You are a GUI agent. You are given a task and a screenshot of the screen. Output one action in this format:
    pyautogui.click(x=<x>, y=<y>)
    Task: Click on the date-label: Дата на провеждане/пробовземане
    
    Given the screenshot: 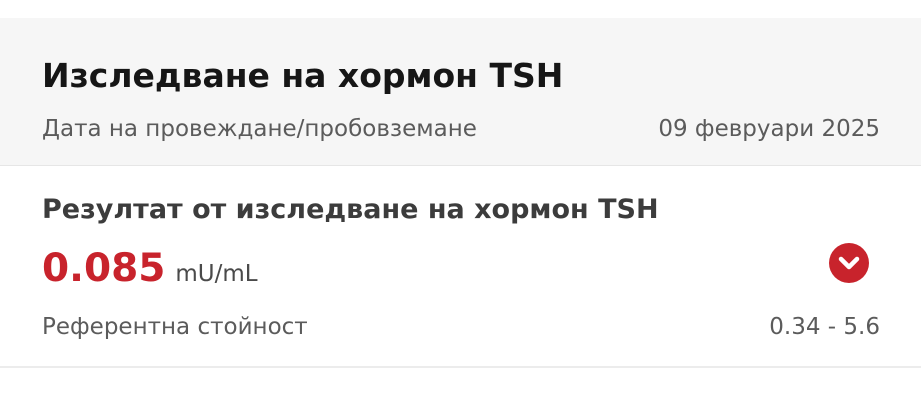 What is the action you would take?
    pyautogui.click(x=259, y=129)
    